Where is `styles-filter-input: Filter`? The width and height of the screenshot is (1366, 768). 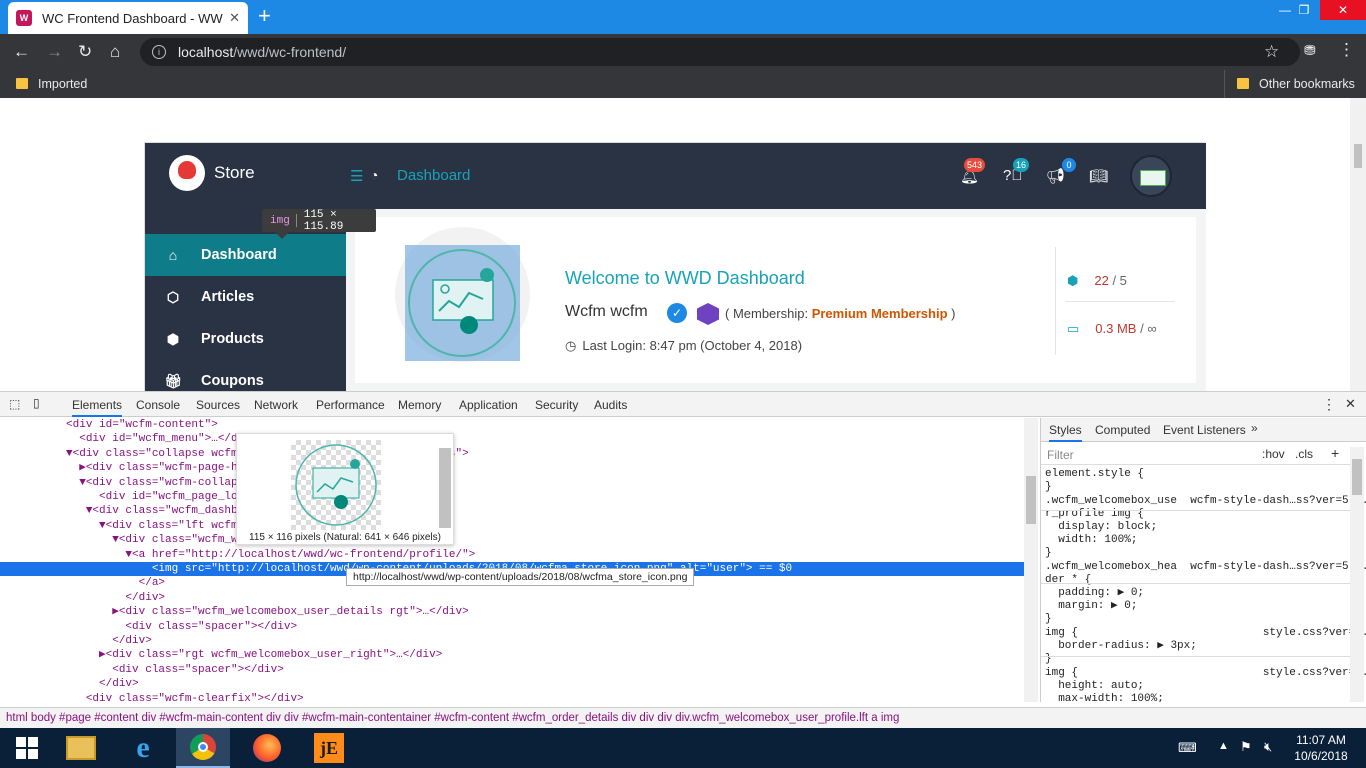 styles-filter-input: Filter is located at coordinates (1060, 455).